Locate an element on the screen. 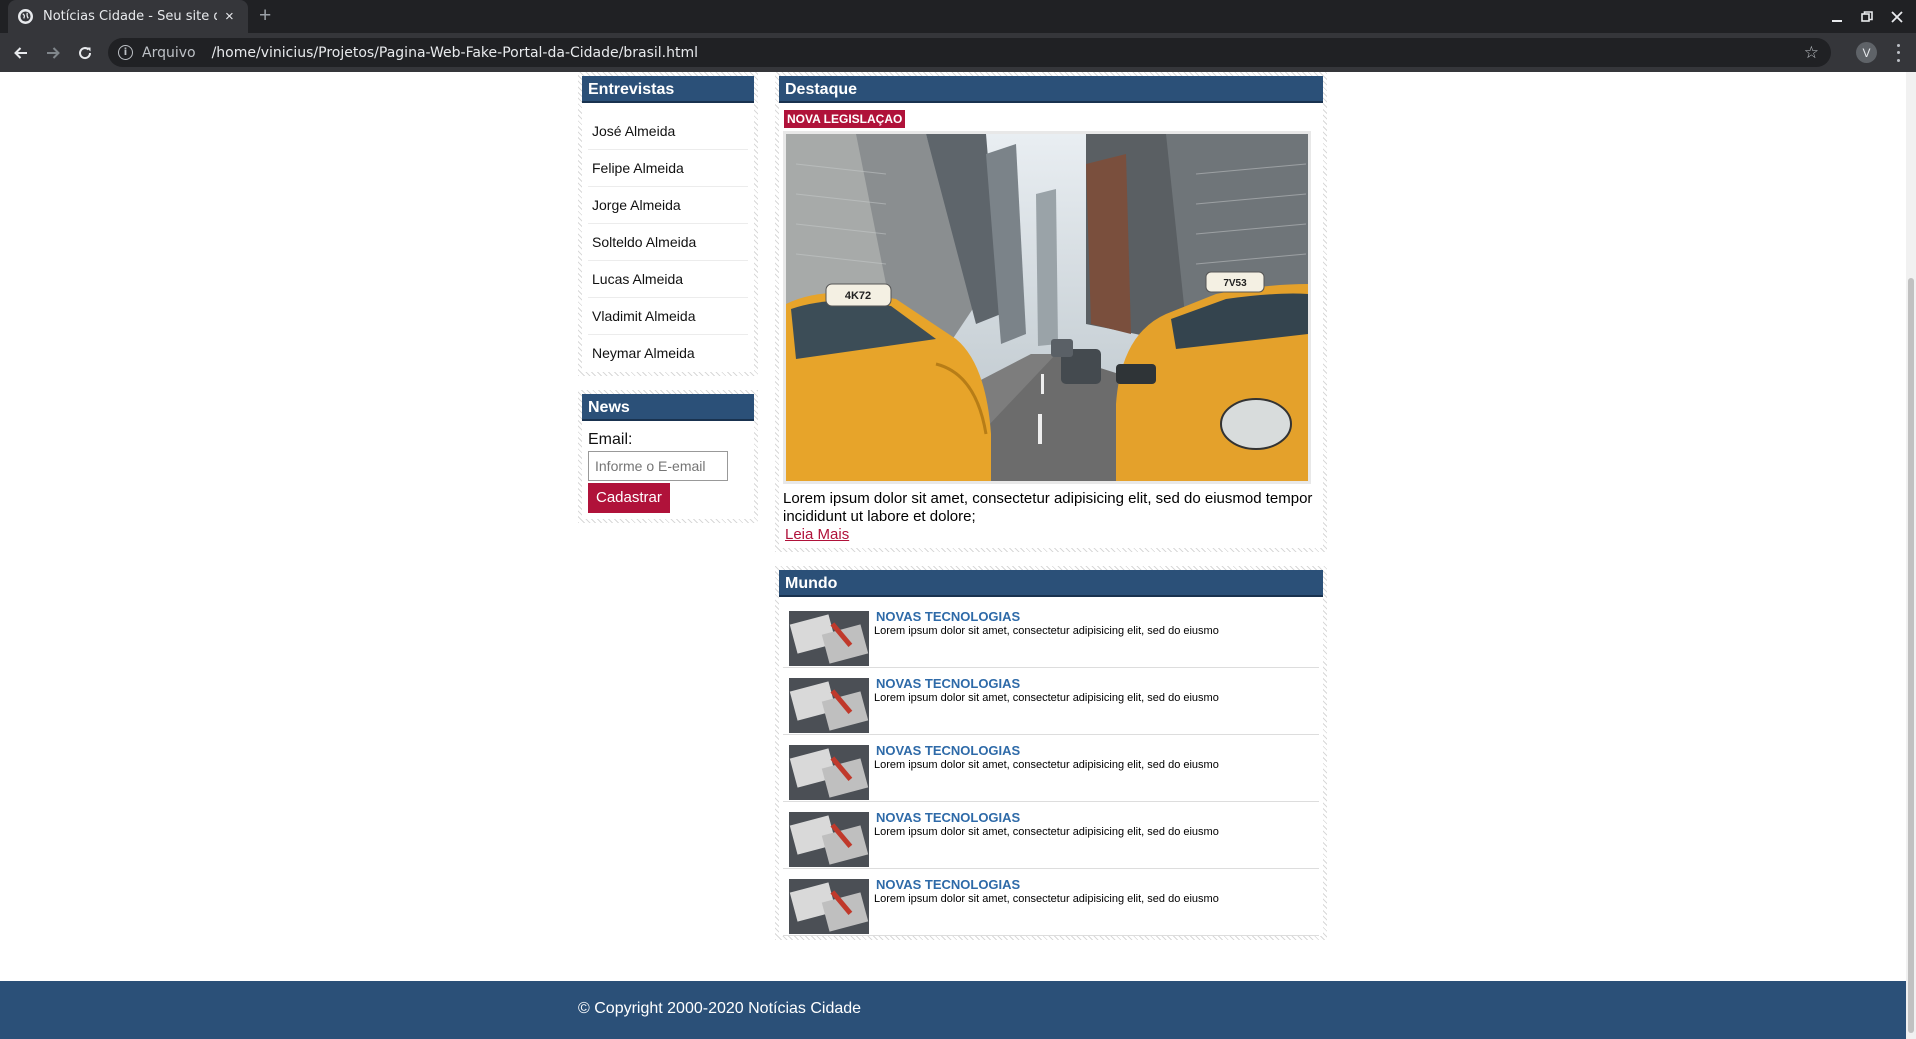 The width and height of the screenshot is (1916, 1039). interview-item: Neymar Almeida is located at coordinates (668, 353).